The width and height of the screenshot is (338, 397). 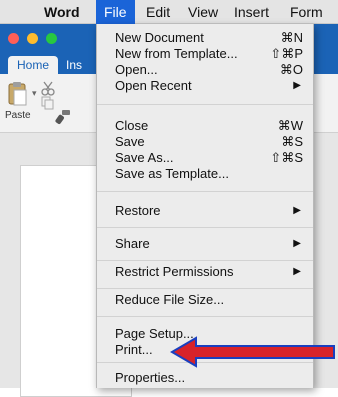 I want to click on menu-word: Word, so click(x=62, y=12).